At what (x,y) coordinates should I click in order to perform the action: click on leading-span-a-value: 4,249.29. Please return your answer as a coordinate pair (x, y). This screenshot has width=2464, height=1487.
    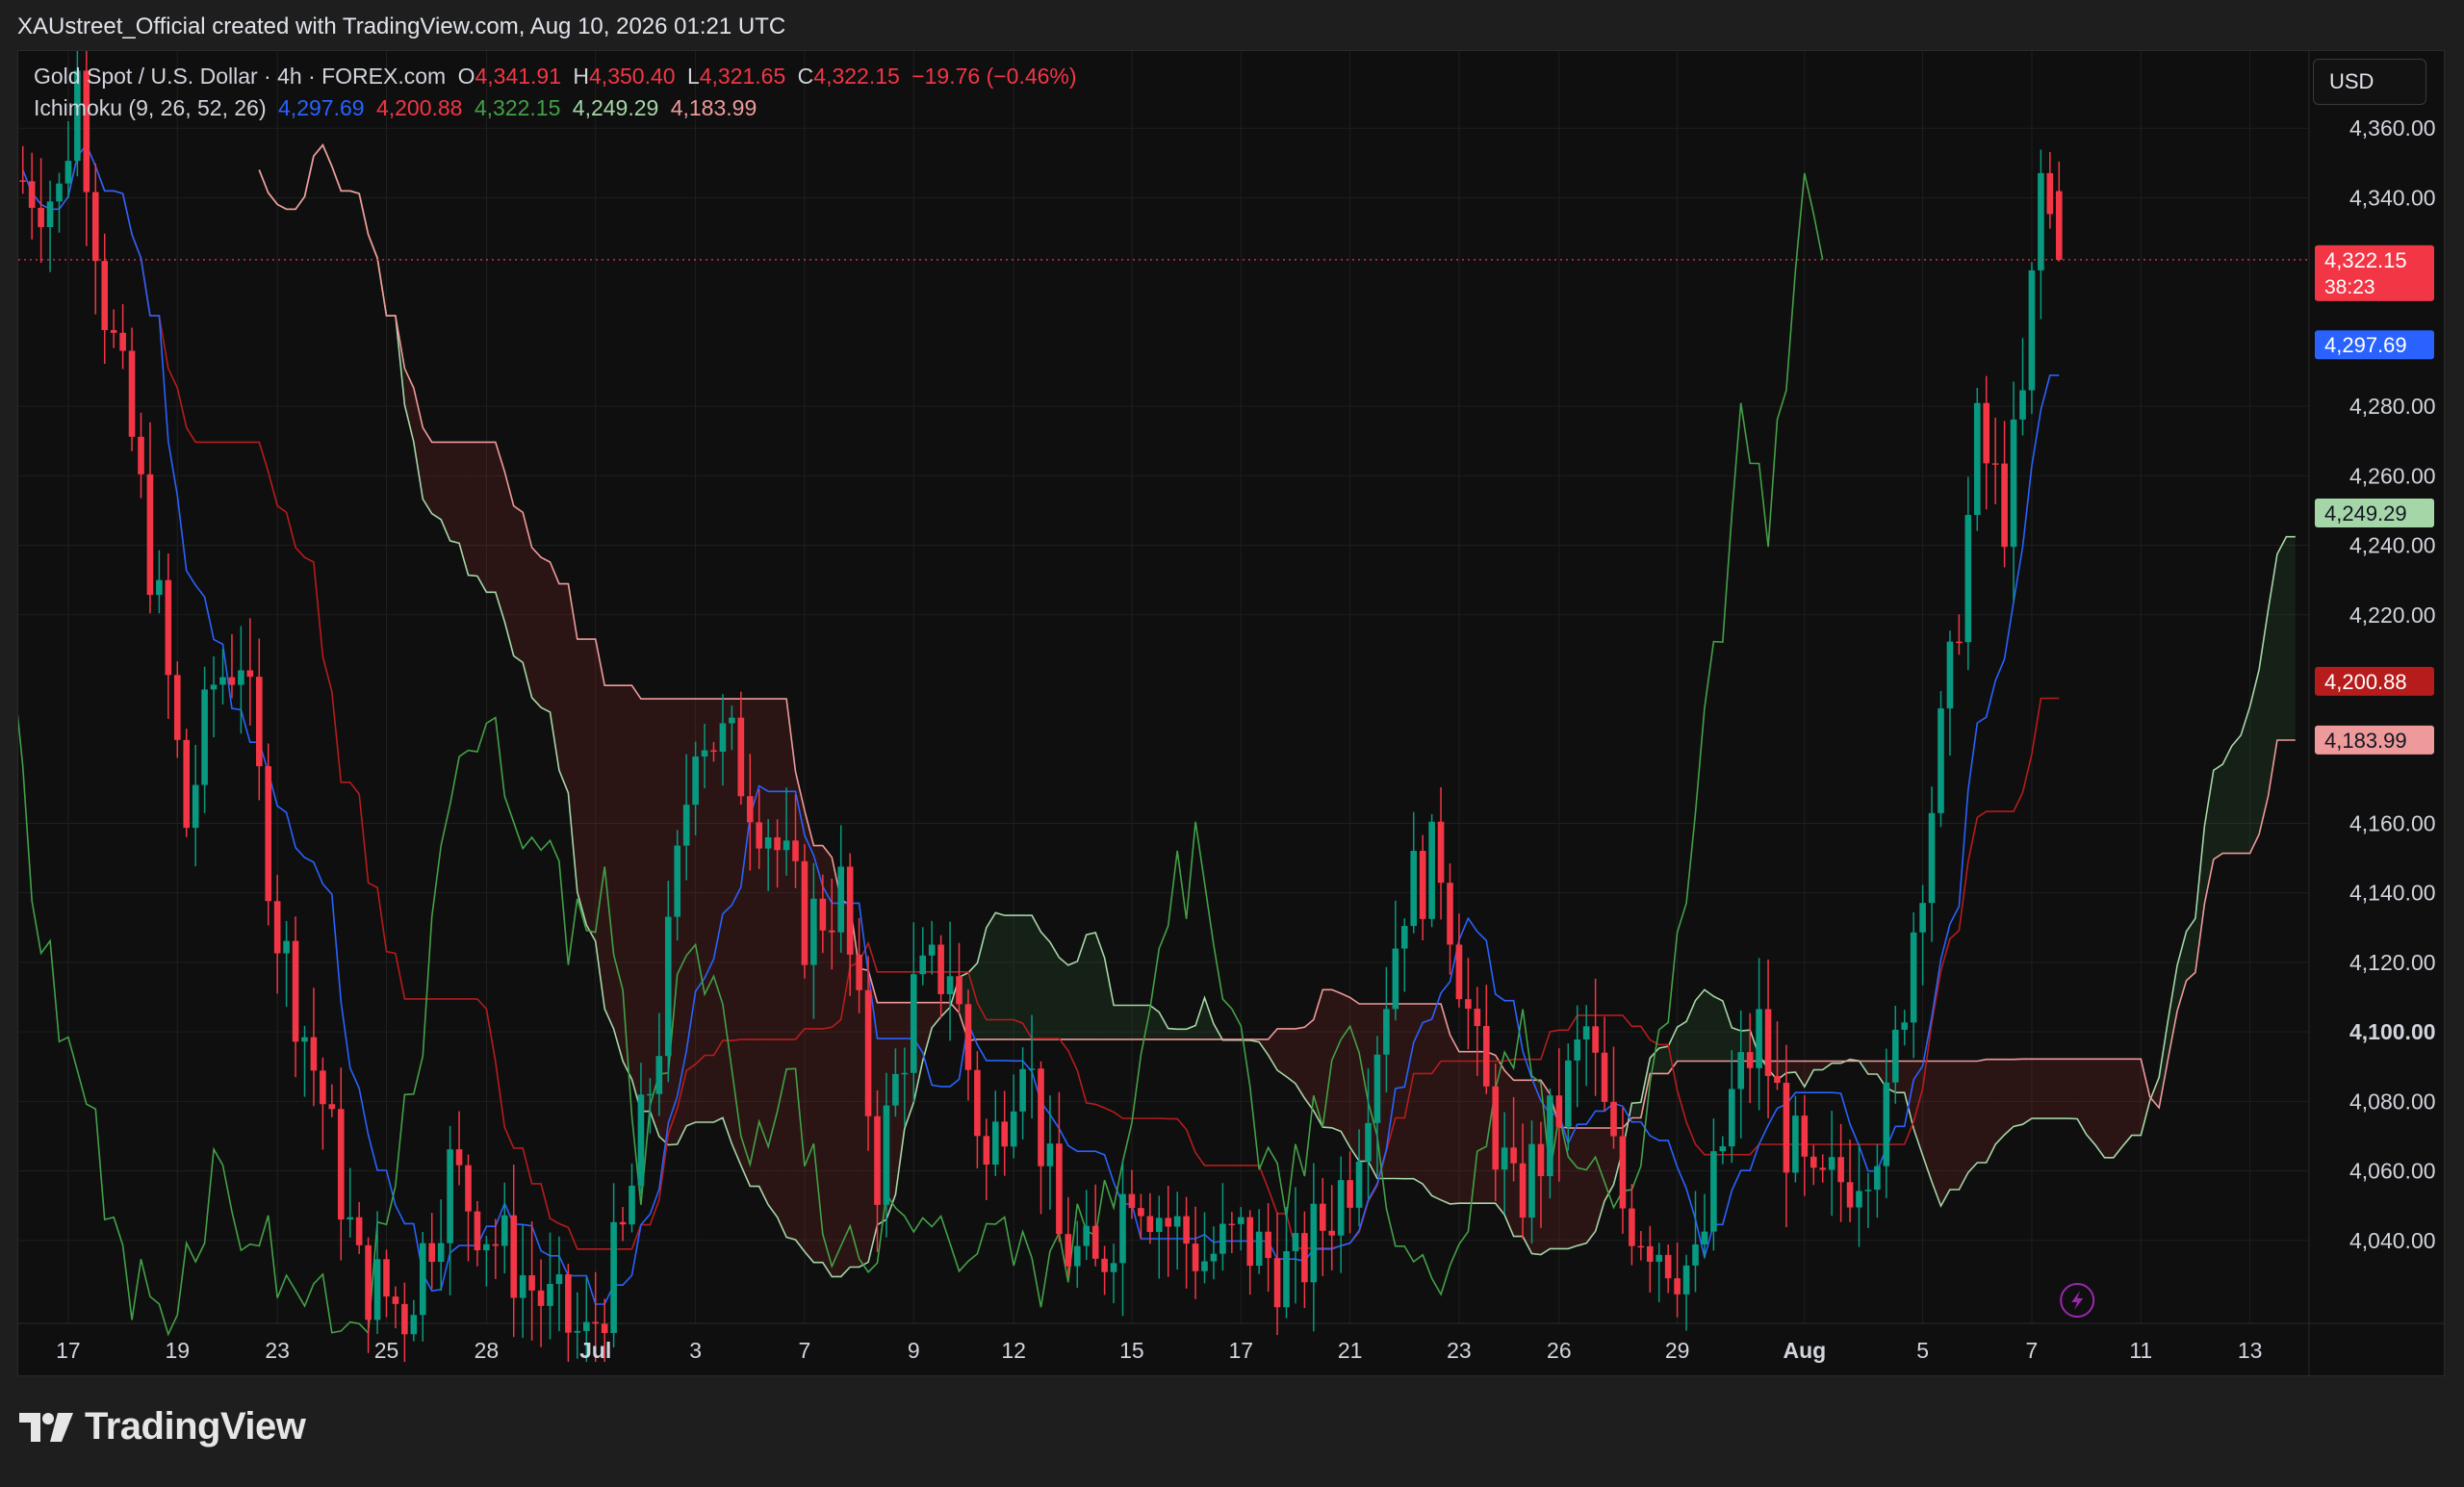
    Looking at the image, I should click on (615, 107).